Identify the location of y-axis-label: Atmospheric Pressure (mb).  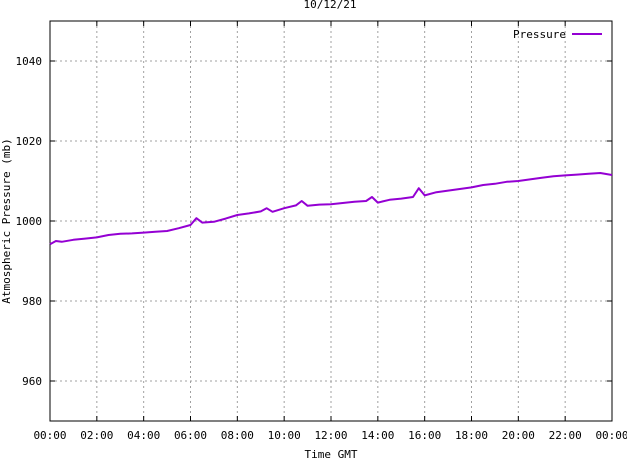
(6, 221).